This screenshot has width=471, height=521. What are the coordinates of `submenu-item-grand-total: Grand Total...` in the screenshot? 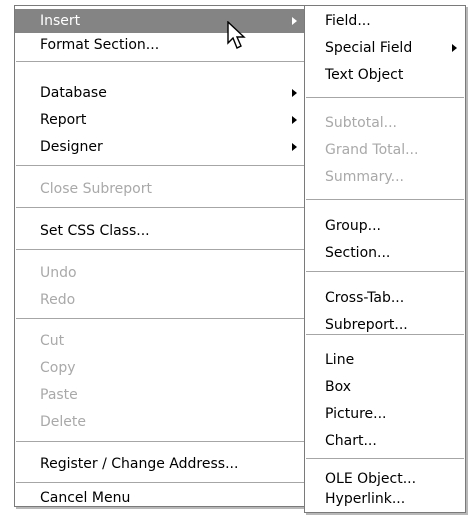 It's located at (385, 150).